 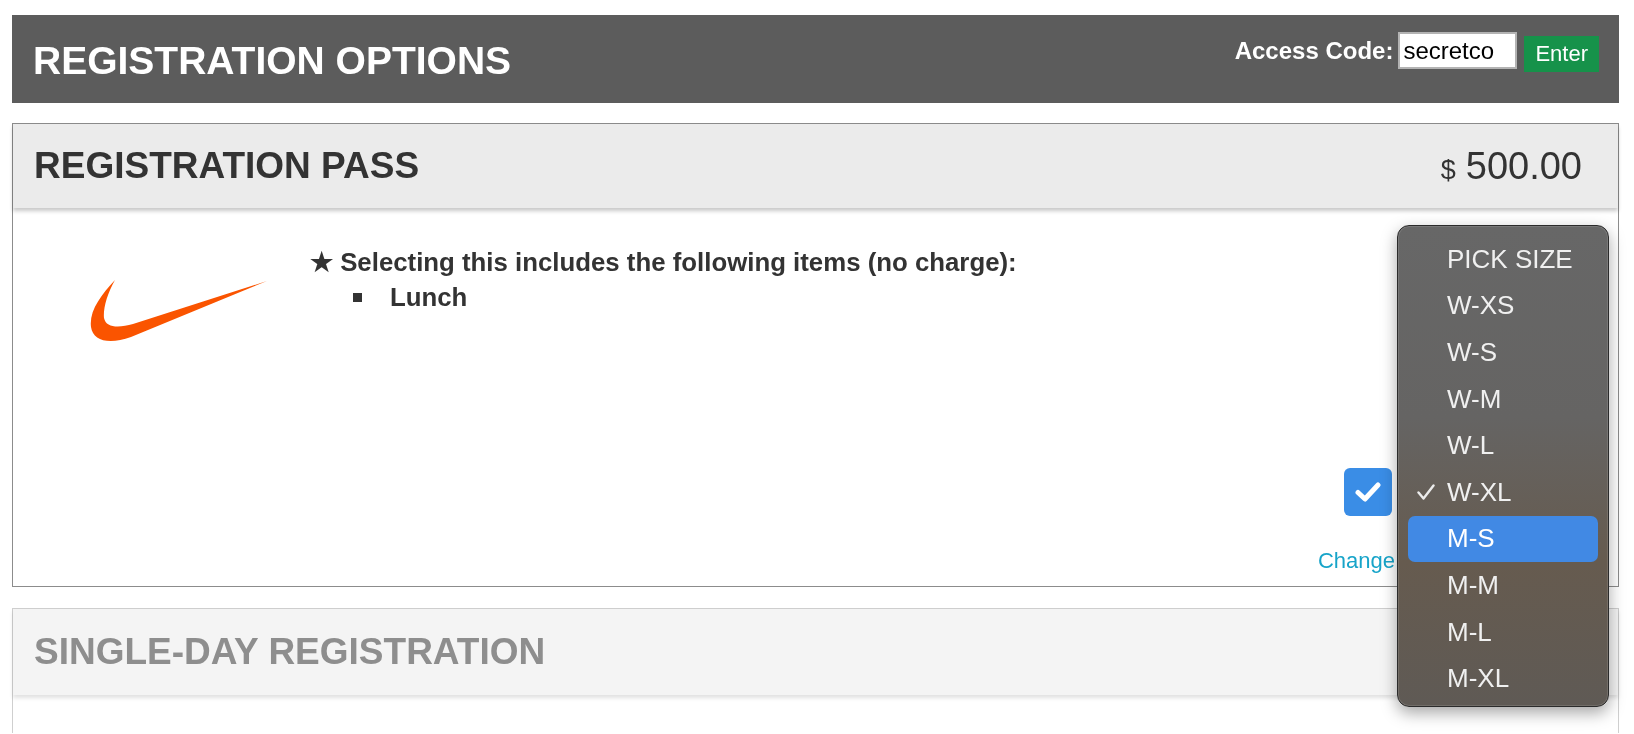 What do you see at coordinates (1503, 632) in the screenshot?
I see `menu-item: M-L` at bounding box center [1503, 632].